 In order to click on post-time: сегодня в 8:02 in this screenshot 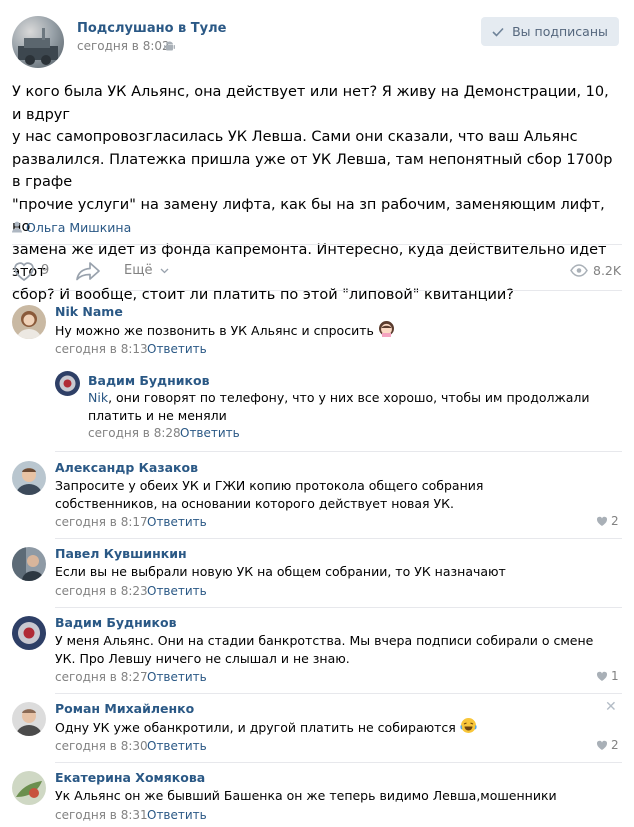, I will do `click(123, 46)`.